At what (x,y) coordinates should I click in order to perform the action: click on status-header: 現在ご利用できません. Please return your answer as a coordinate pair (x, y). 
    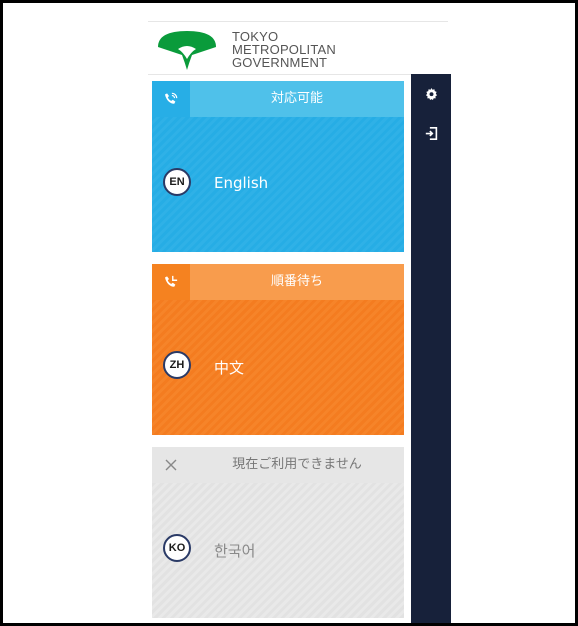
    Looking at the image, I should click on (278, 465).